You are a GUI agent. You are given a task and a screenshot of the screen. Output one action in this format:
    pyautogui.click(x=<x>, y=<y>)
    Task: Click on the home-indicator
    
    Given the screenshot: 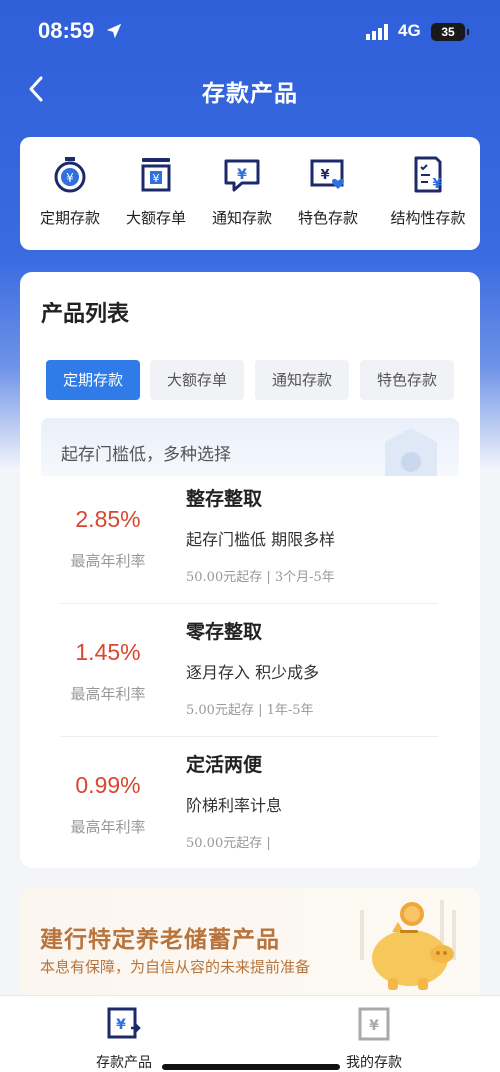 What is the action you would take?
    pyautogui.click(x=251, y=1067)
    